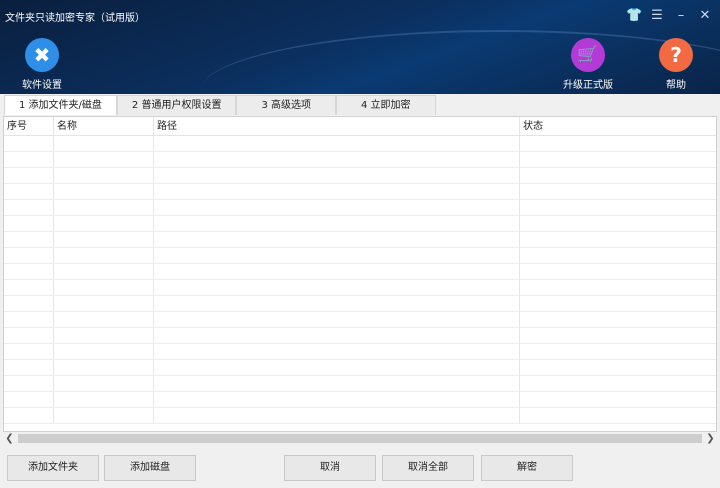  I want to click on settings-button: ✖ 软件设置, so click(42, 64).